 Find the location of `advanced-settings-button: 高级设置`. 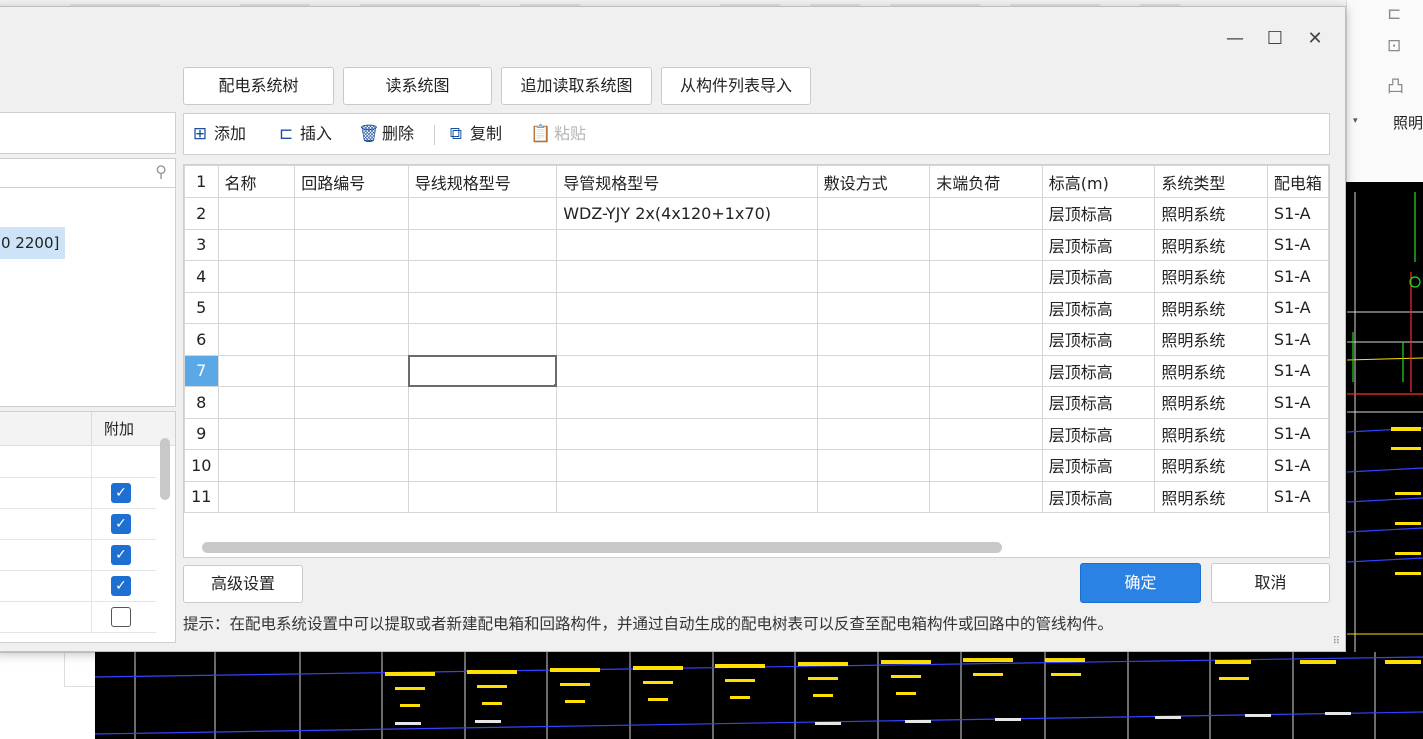

advanced-settings-button: 高级设置 is located at coordinates (243, 584).